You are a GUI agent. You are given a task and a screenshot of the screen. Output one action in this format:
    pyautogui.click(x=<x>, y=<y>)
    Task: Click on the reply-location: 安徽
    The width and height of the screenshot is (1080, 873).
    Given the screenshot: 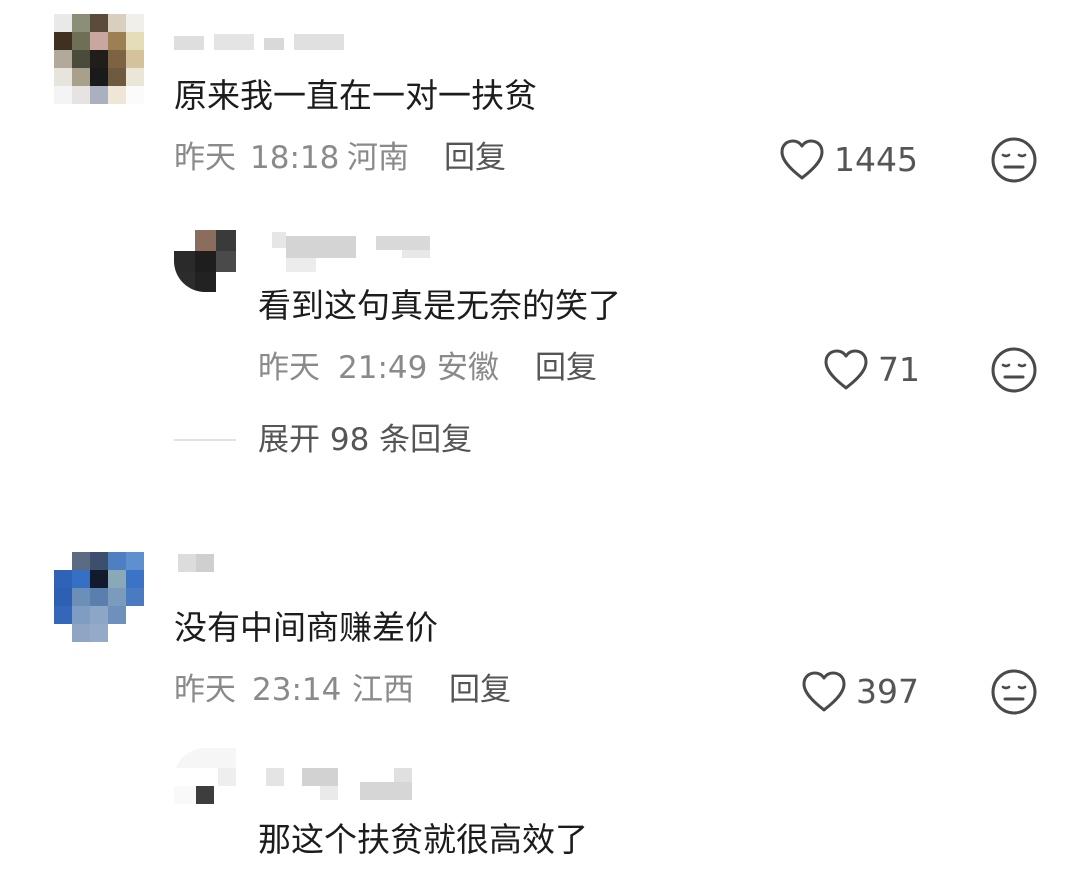 What is the action you would take?
    pyautogui.click(x=468, y=368)
    